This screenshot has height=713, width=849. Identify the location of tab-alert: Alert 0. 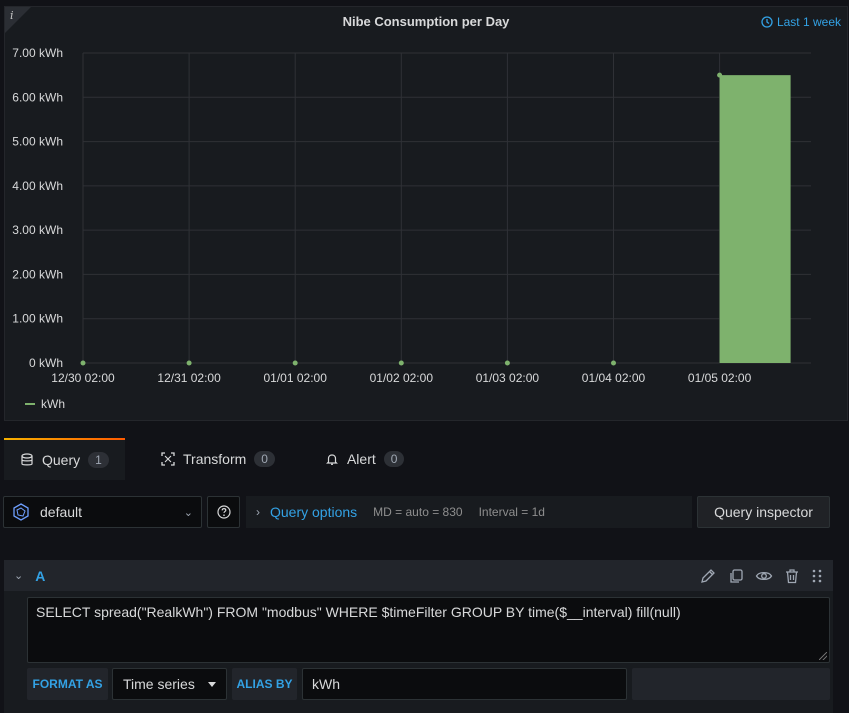
(355, 459).